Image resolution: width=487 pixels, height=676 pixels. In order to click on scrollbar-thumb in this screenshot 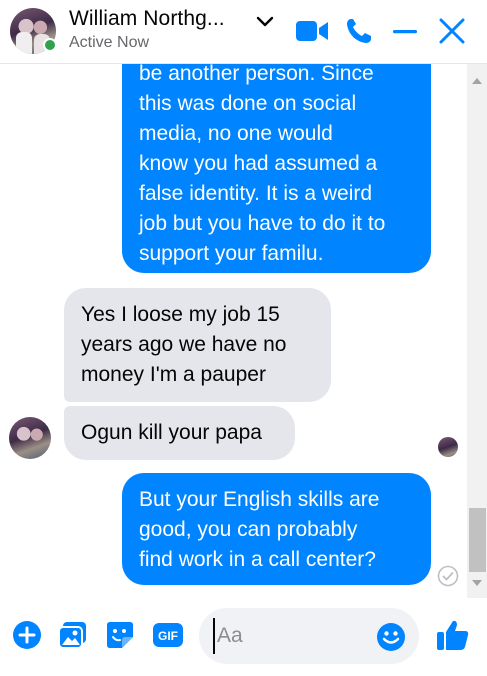, I will do `click(477, 540)`.